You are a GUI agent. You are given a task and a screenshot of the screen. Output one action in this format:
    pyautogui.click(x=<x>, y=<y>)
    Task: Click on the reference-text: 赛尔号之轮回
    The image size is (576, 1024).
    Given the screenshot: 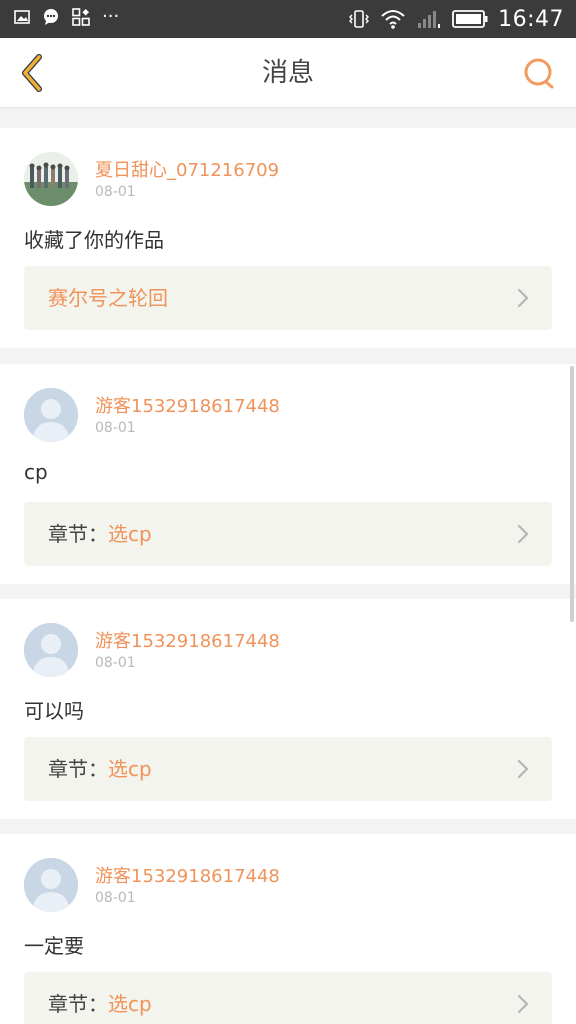 What is the action you would take?
    pyautogui.click(x=108, y=298)
    